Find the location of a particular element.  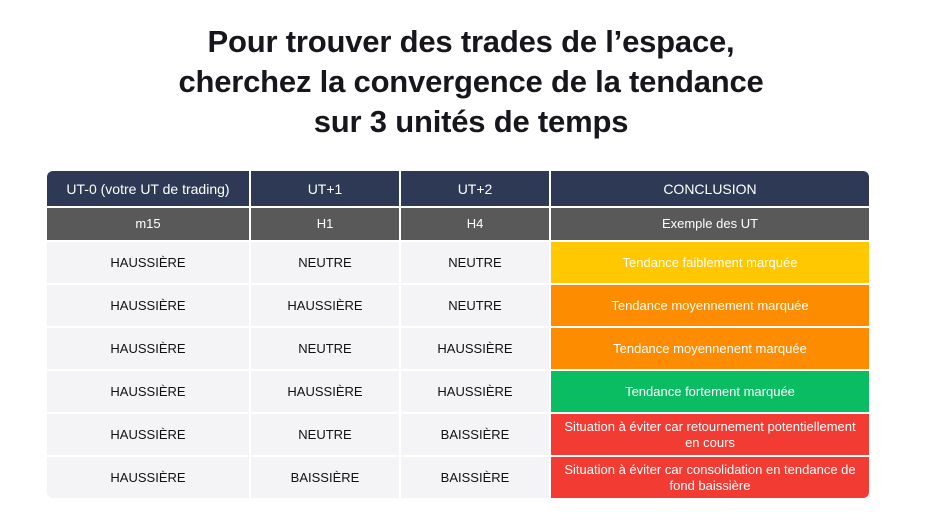

column-header-conclusion: CONCLUSION is located at coordinates (710, 188).